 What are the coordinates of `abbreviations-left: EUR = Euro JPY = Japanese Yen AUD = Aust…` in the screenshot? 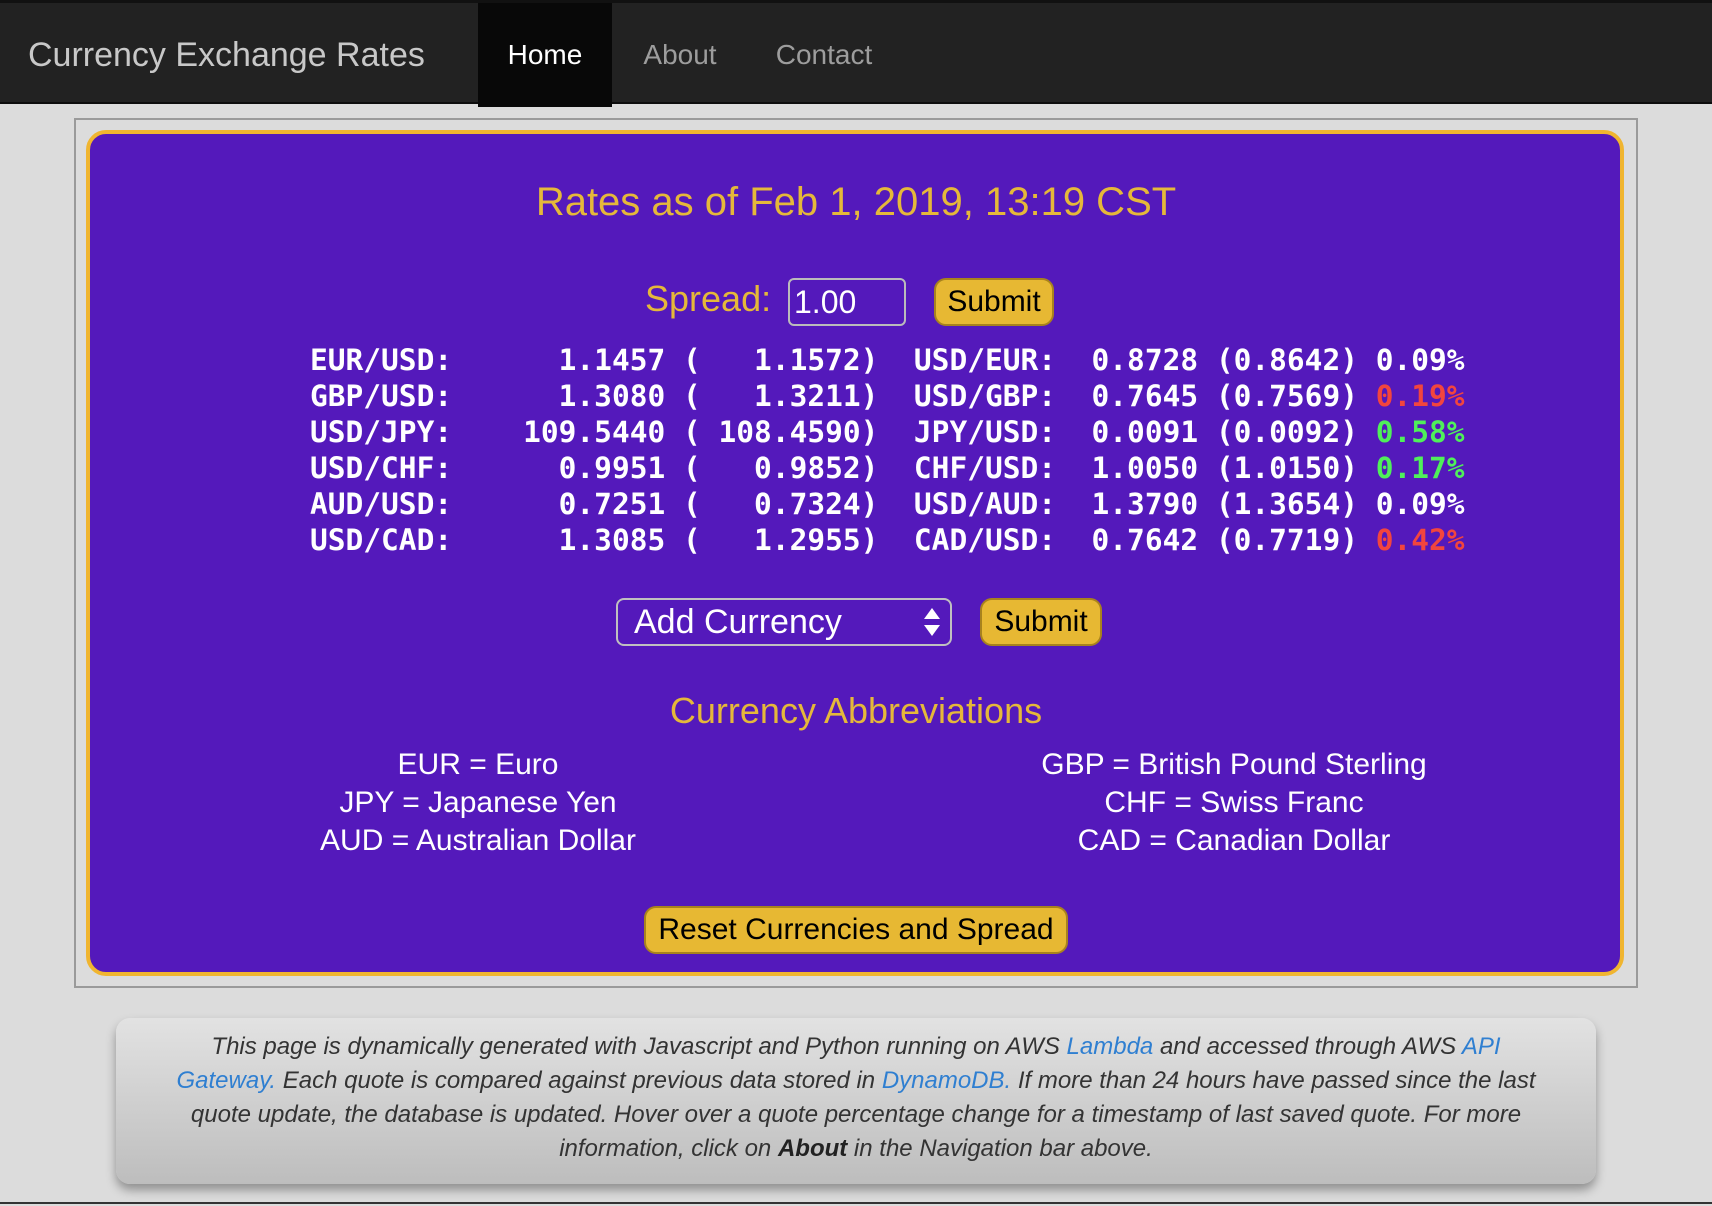 It's located at (478, 803).